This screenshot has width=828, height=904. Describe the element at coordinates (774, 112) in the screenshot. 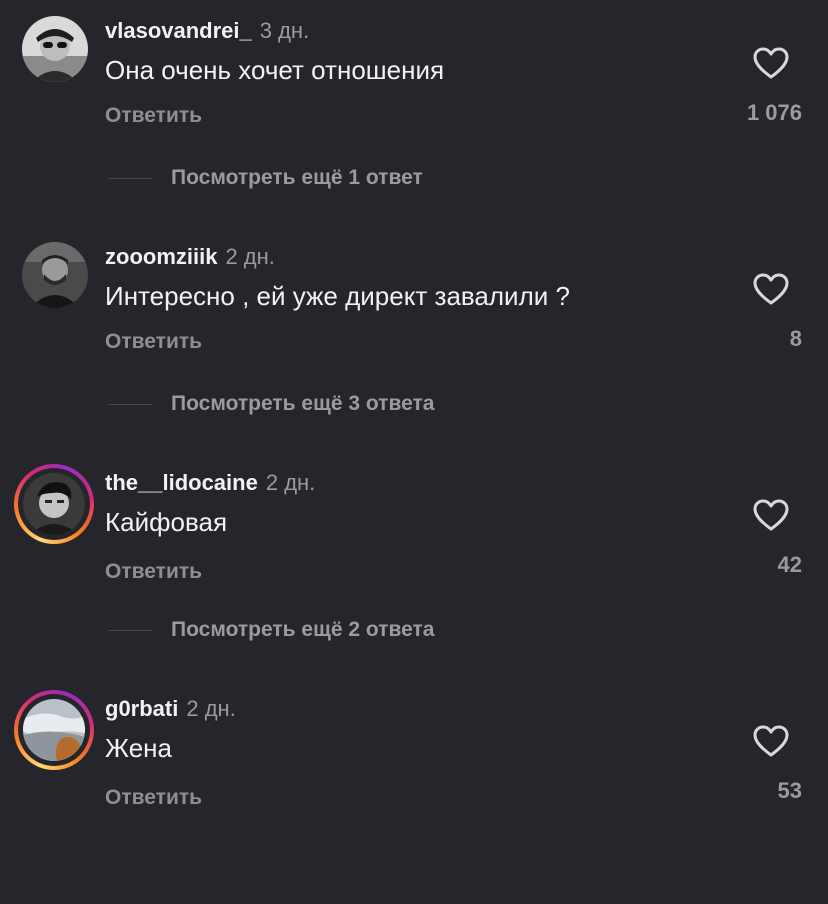

I see `like-count: 1 076` at that location.